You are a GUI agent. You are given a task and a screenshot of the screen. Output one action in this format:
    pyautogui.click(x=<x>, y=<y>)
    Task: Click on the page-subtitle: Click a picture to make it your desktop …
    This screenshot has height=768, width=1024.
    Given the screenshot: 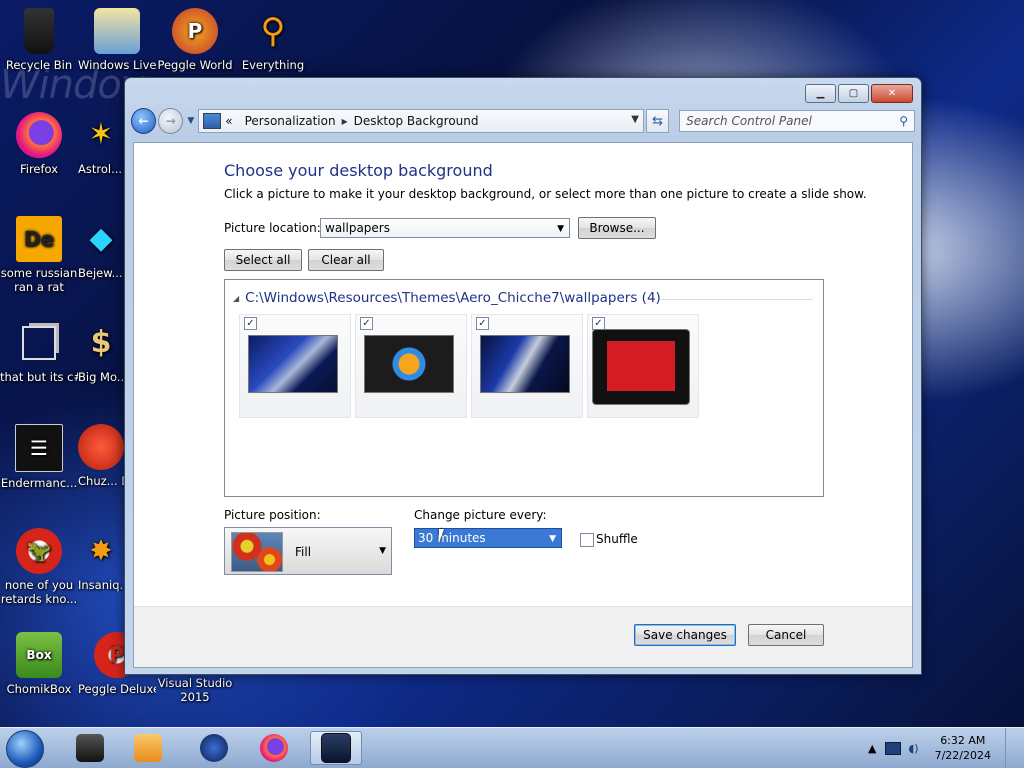 What is the action you would take?
    pyautogui.click(x=545, y=194)
    